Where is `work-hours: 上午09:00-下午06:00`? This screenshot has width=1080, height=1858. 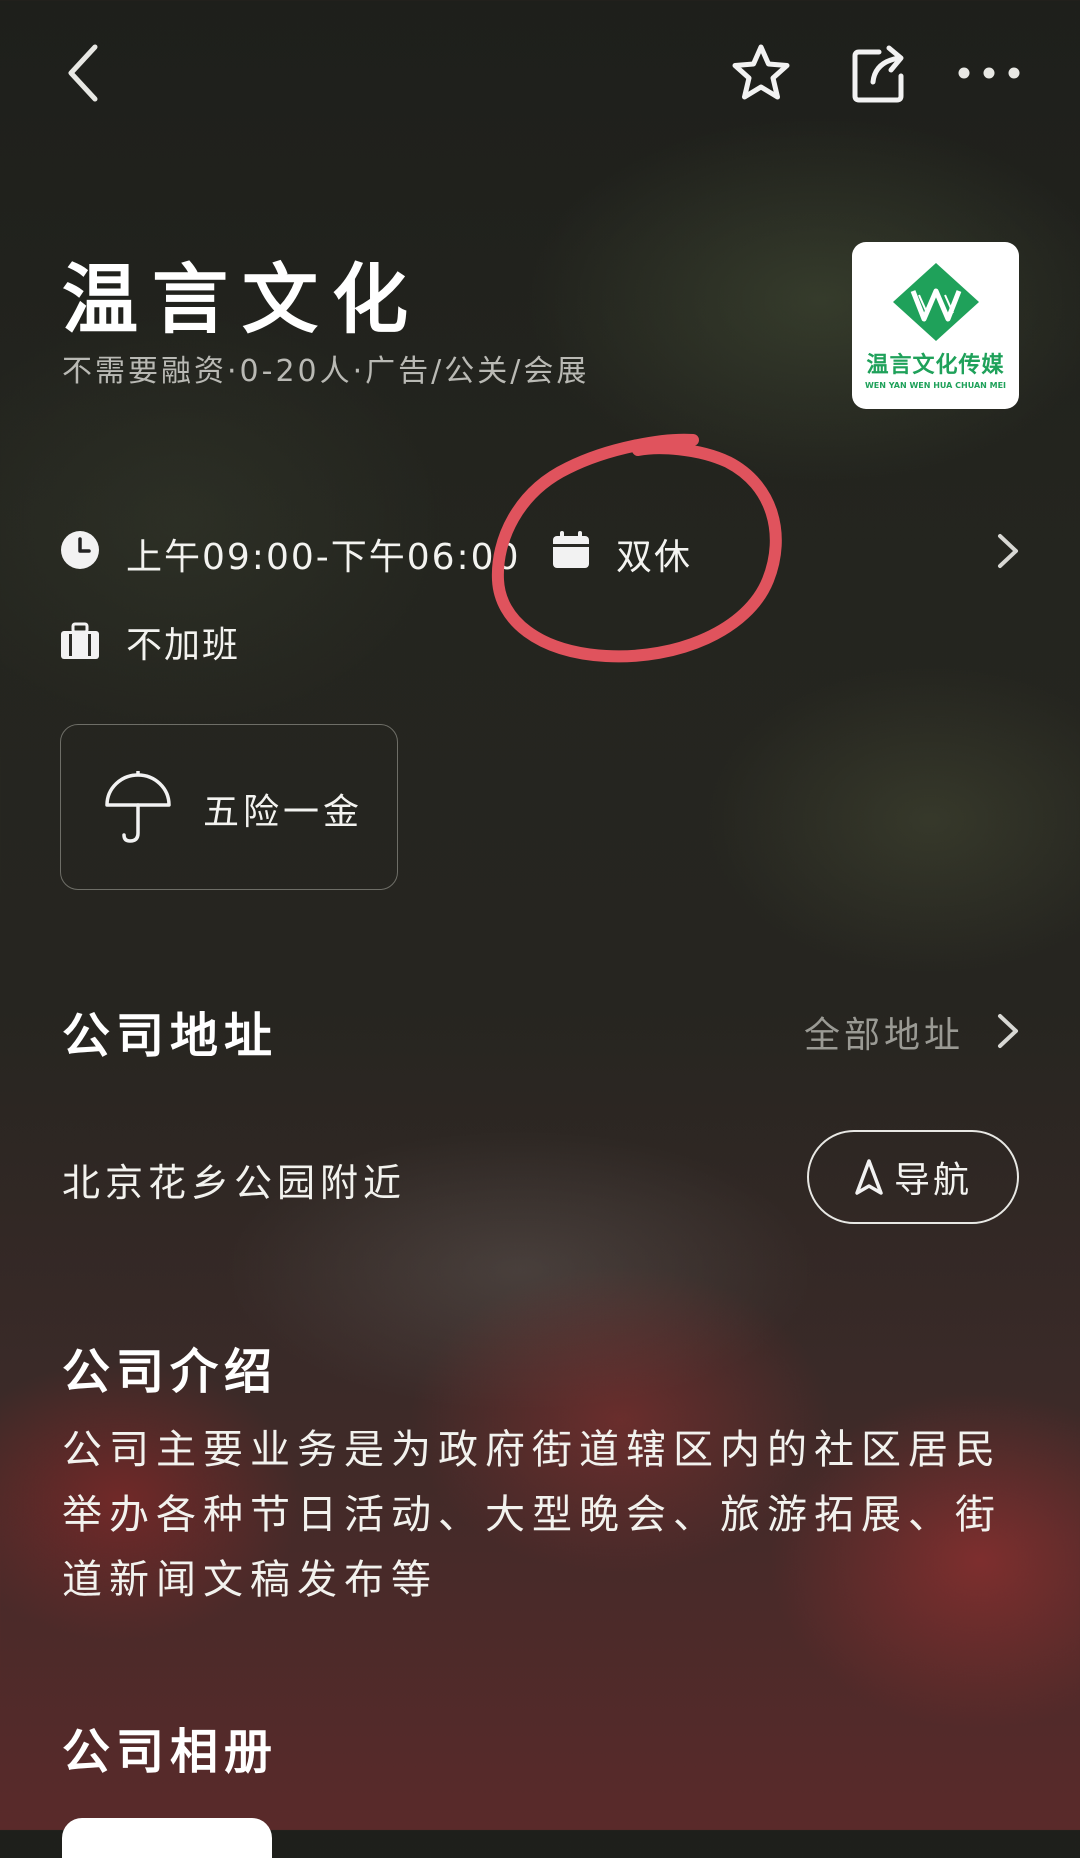 work-hours: 上午09:00-下午06:00 is located at coordinates (323, 557).